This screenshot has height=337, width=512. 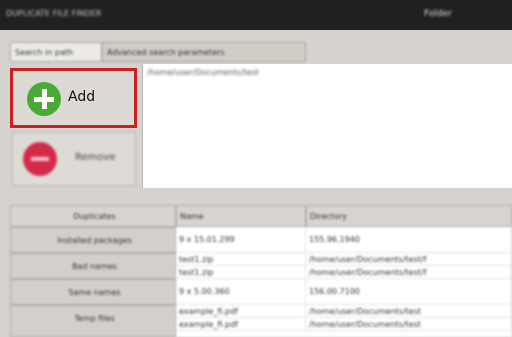 I want to click on tab-search-in-path: Search in path, so click(x=56, y=52).